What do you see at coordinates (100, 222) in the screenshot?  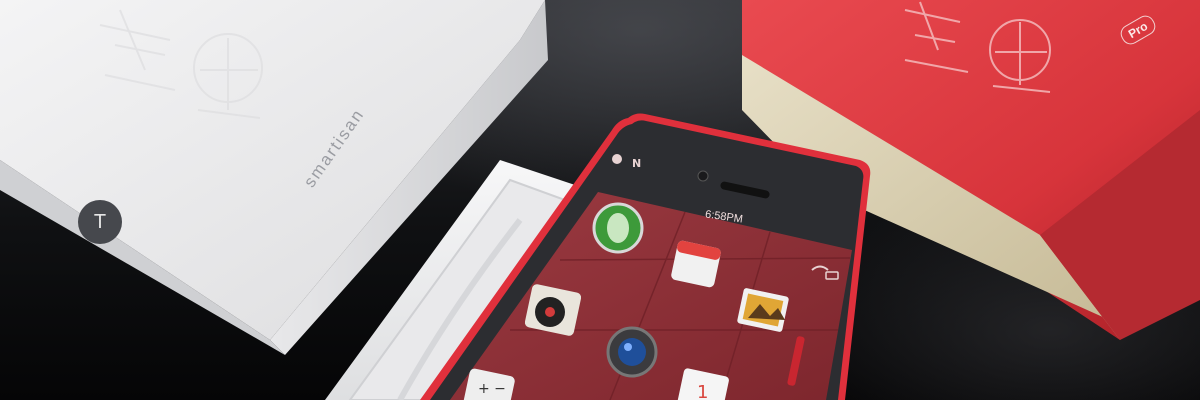 I see `brand-logo-icon: T` at bounding box center [100, 222].